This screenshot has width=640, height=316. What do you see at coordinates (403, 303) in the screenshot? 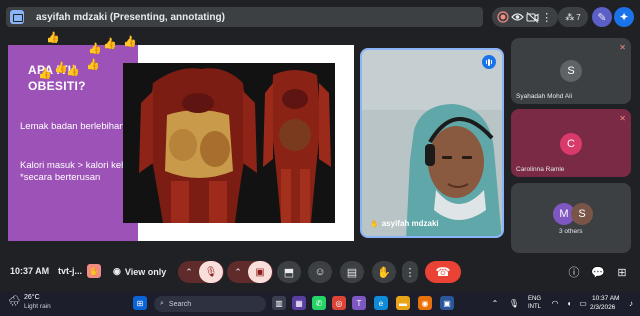
I see `file-explorer-icon: ▬` at bounding box center [403, 303].